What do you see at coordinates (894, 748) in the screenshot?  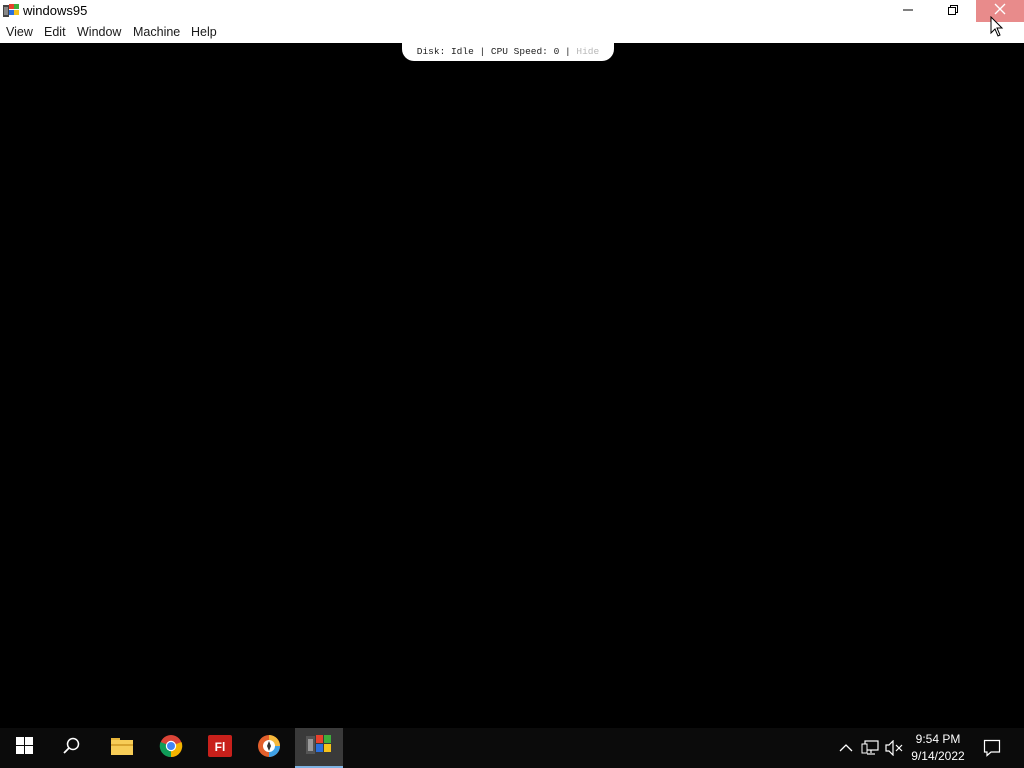 I see `volume-muted-icon` at bounding box center [894, 748].